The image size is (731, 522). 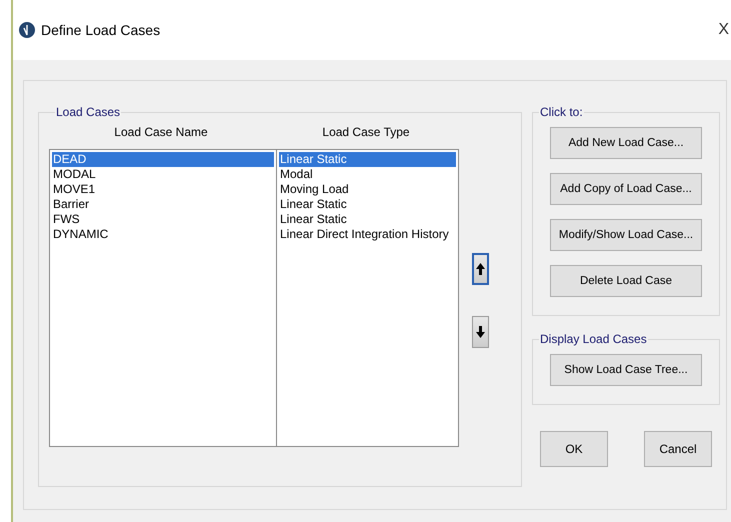 What do you see at coordinates (367, 234) in the screenshot?
I see `load-case-type: Linear Direct Integration History` at bounding box center [367, 234].